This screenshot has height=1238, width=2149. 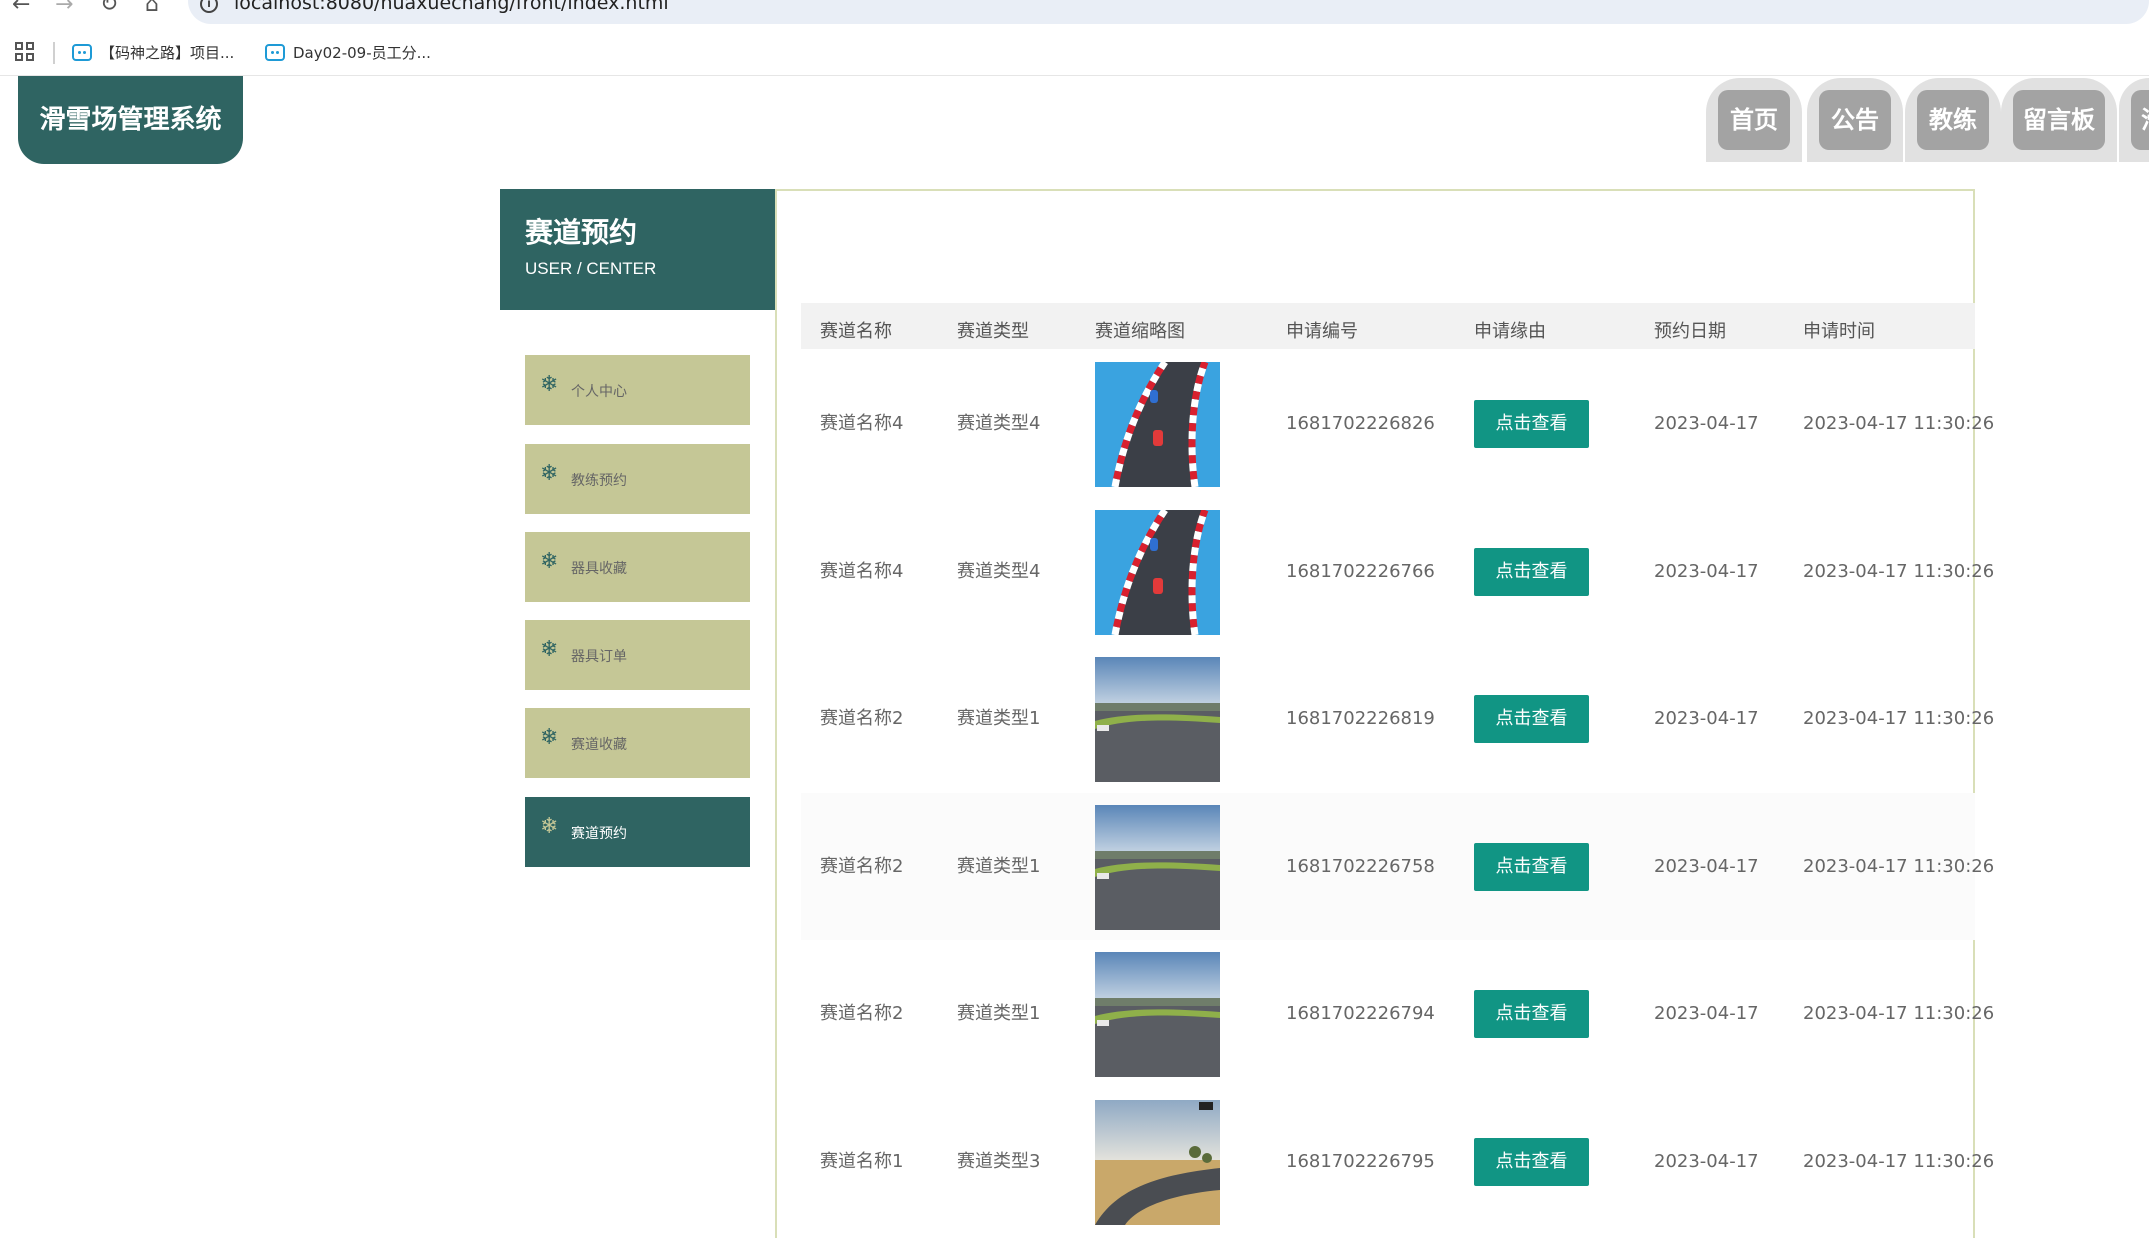 What do you see at coordinates (1360, 571) in the screenshot?
I see `application-code-cell: 1681702226766` at bounding box center [1360, 571].